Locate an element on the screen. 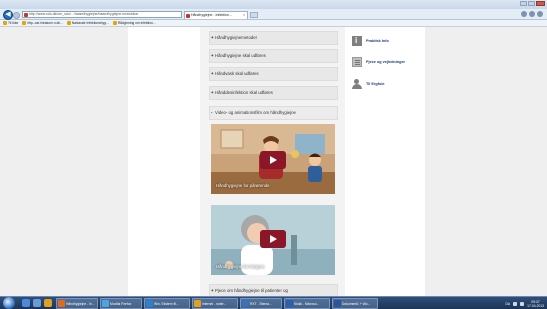 This screenshot has height=309, width=547. folder-icon is located at coordinates (48, 303).